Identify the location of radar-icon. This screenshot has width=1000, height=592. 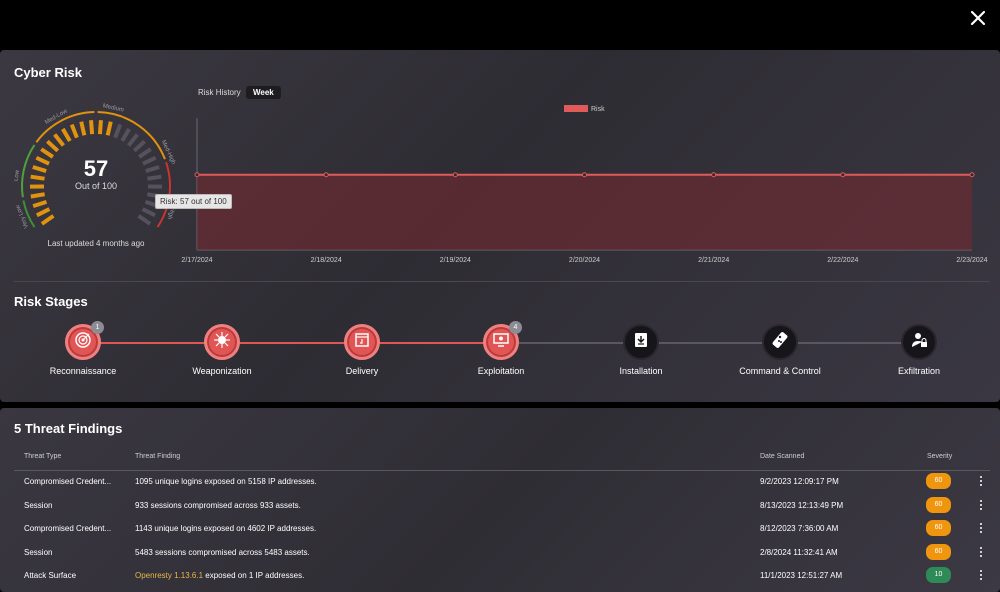
(83, 342).